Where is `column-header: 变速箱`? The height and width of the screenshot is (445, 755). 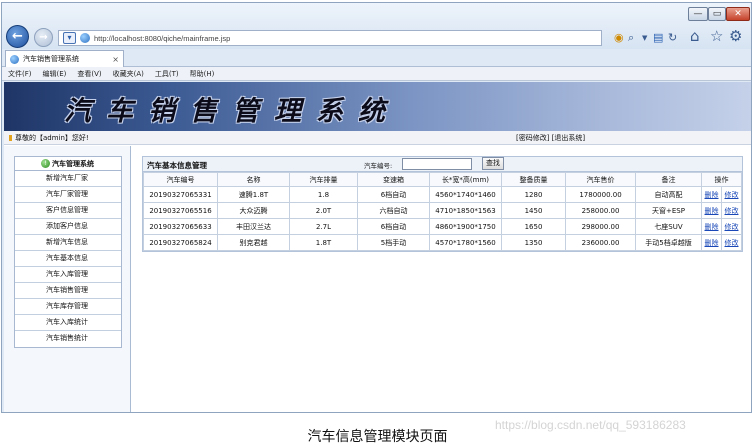 column-header: 变速箱 is located at coordinates (393, 179).